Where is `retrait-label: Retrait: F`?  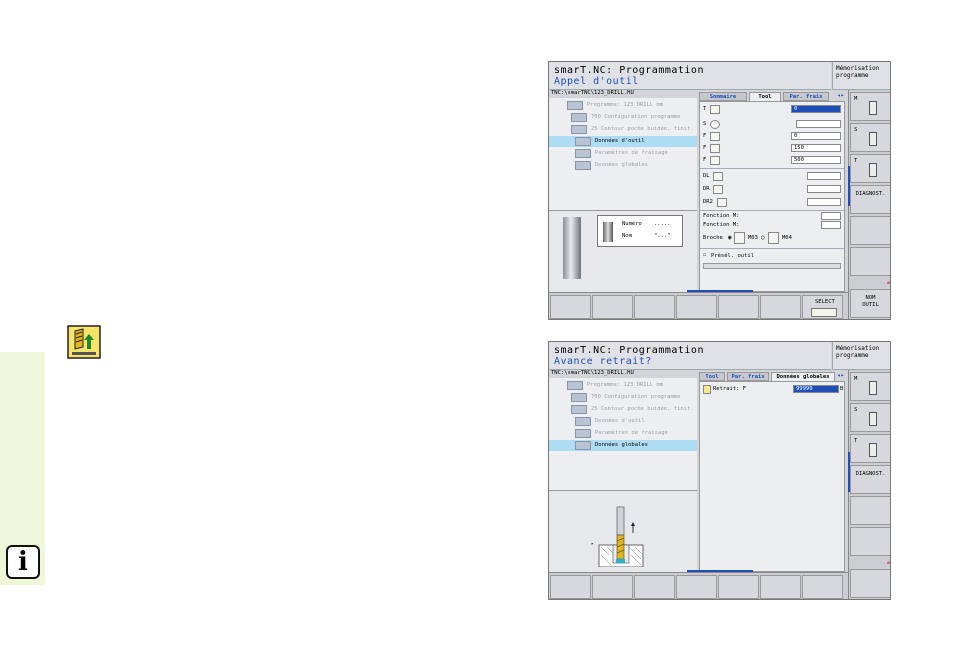 retrait-label: Retrait: F is located at coordinates (730, 389).